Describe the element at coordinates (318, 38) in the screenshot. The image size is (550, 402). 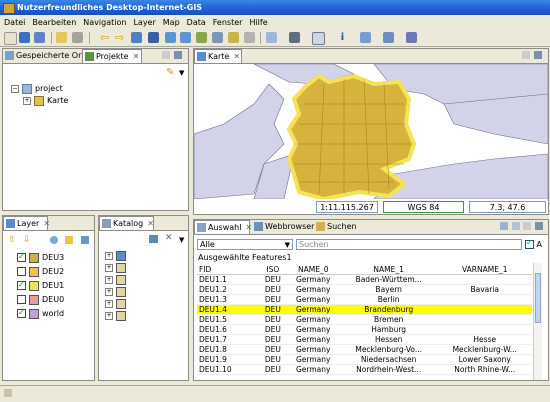
I see `select-icon` at that location.